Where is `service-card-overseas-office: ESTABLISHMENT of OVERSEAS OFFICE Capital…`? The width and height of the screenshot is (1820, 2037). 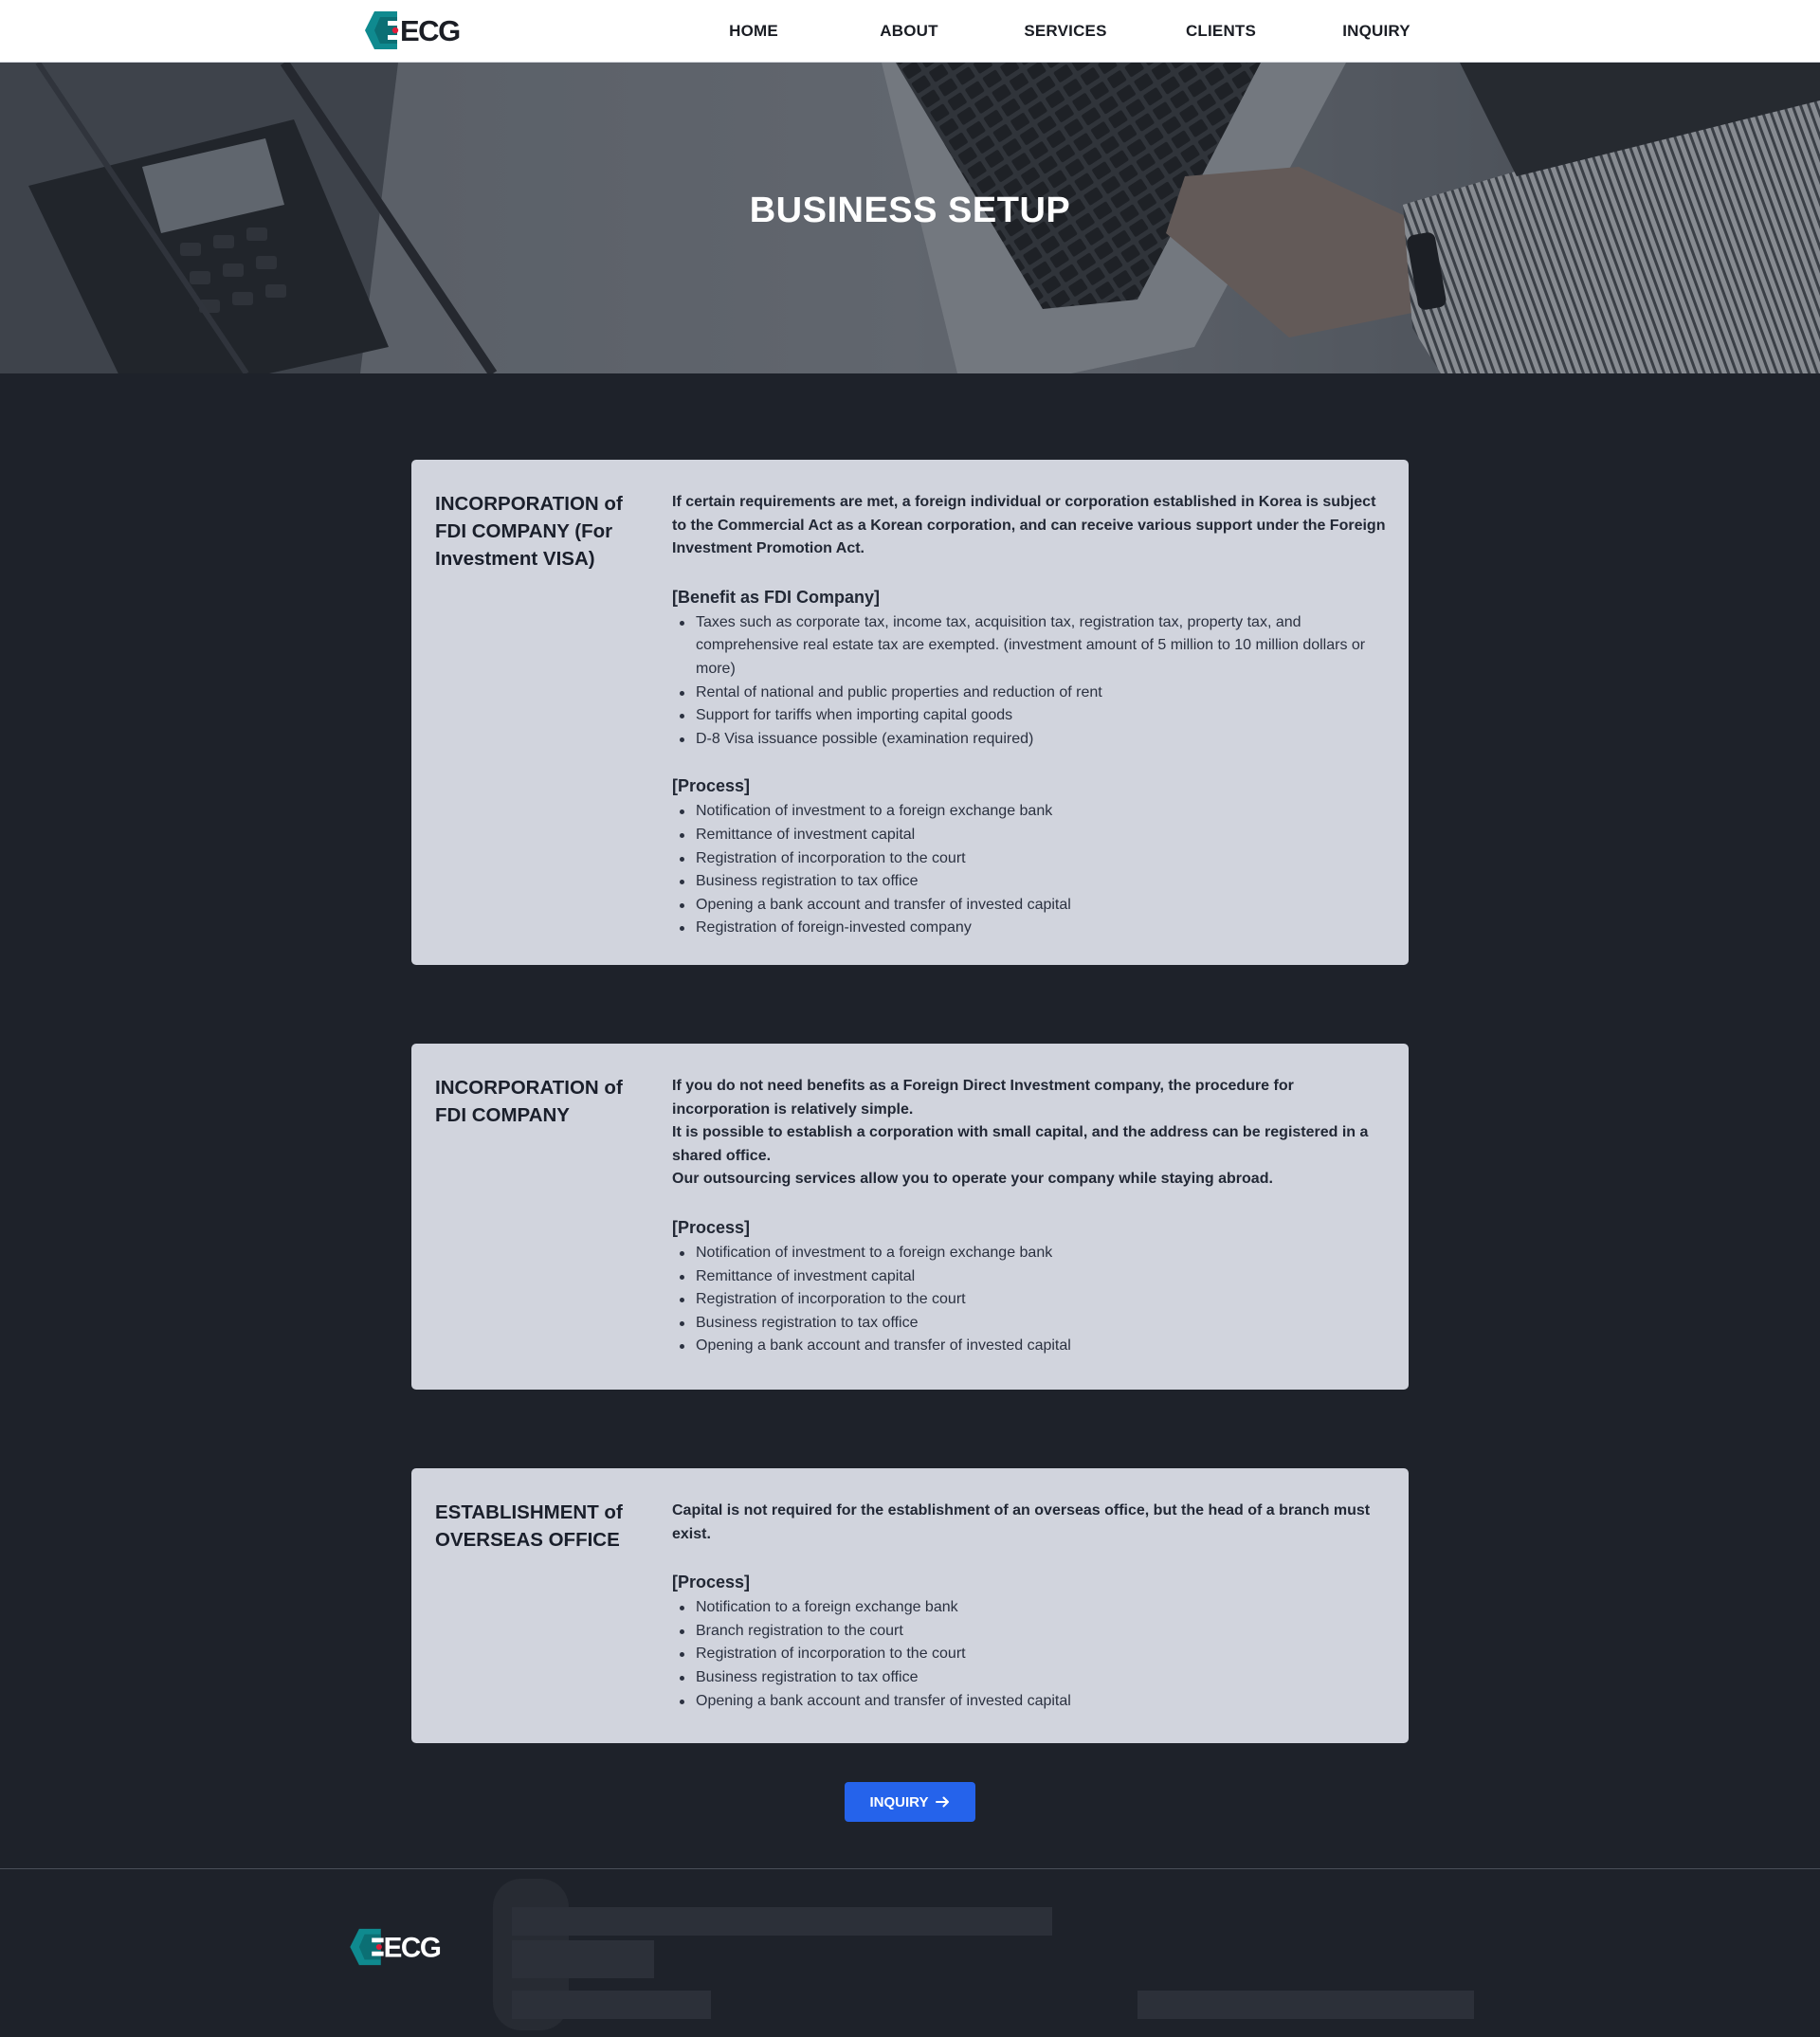
service-card-overseas-office: ESTABLISHMENT of OVERSEAS OFFICE Capital… is located at coordinates (910, 1605).